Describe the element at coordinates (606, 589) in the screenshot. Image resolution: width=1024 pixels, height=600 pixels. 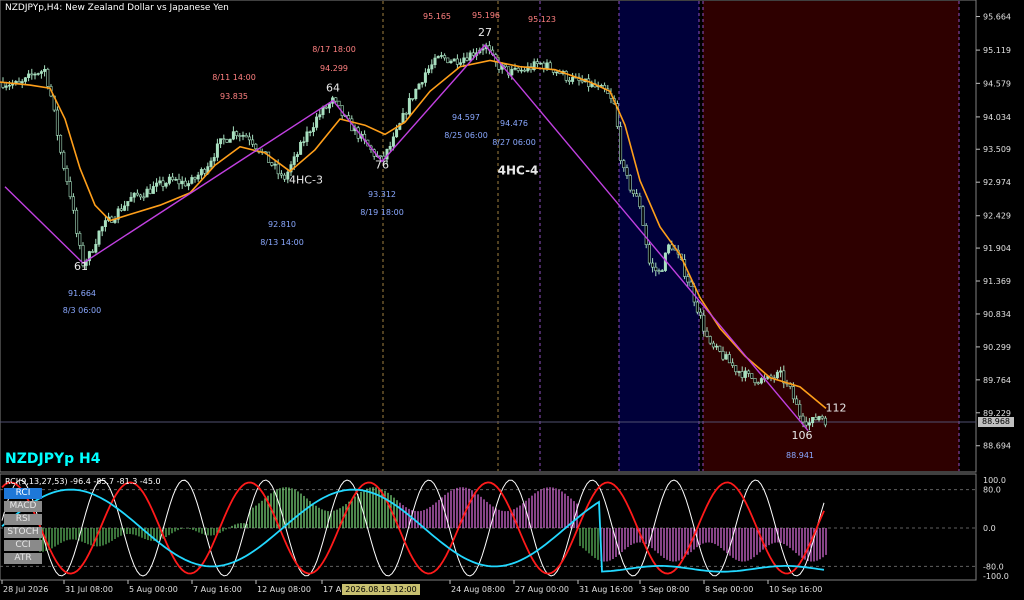
I see `x-tick-label: 31 Aug 16:00` at that location.